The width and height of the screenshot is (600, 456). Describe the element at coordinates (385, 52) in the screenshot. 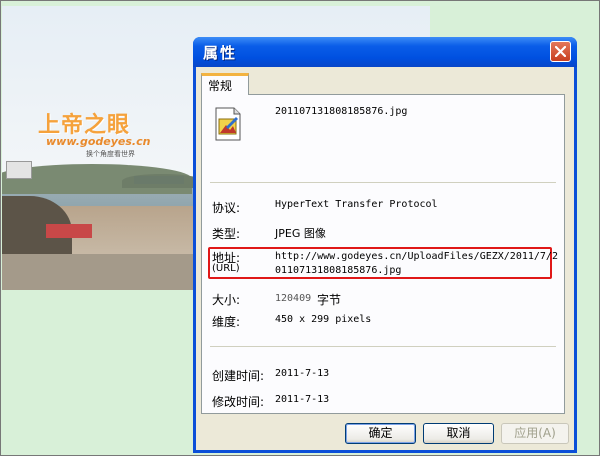

I see `dialog-titlebar: 属性` at that location.